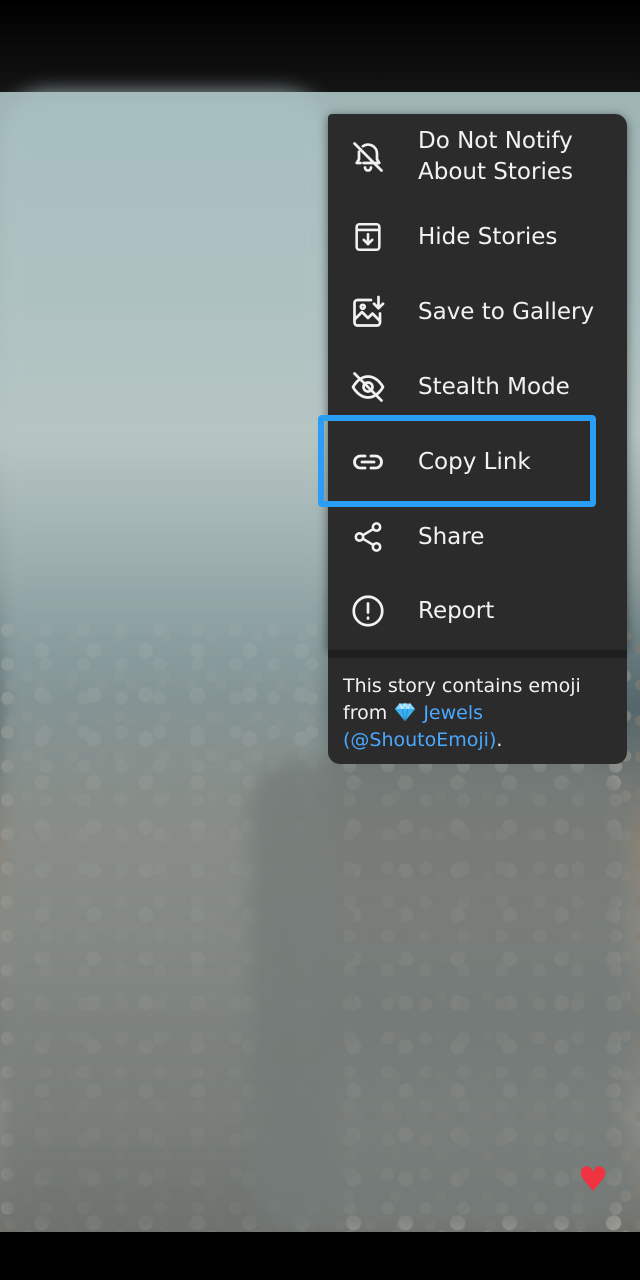 The image size is (640, 1280). What do you see at coordinates (368, 537) in the screenshot?
I see `share-icon` at bounding box center [368, 537].